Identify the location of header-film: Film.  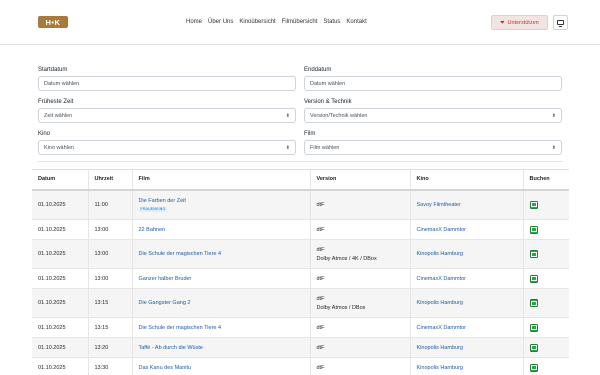
(220, 180).